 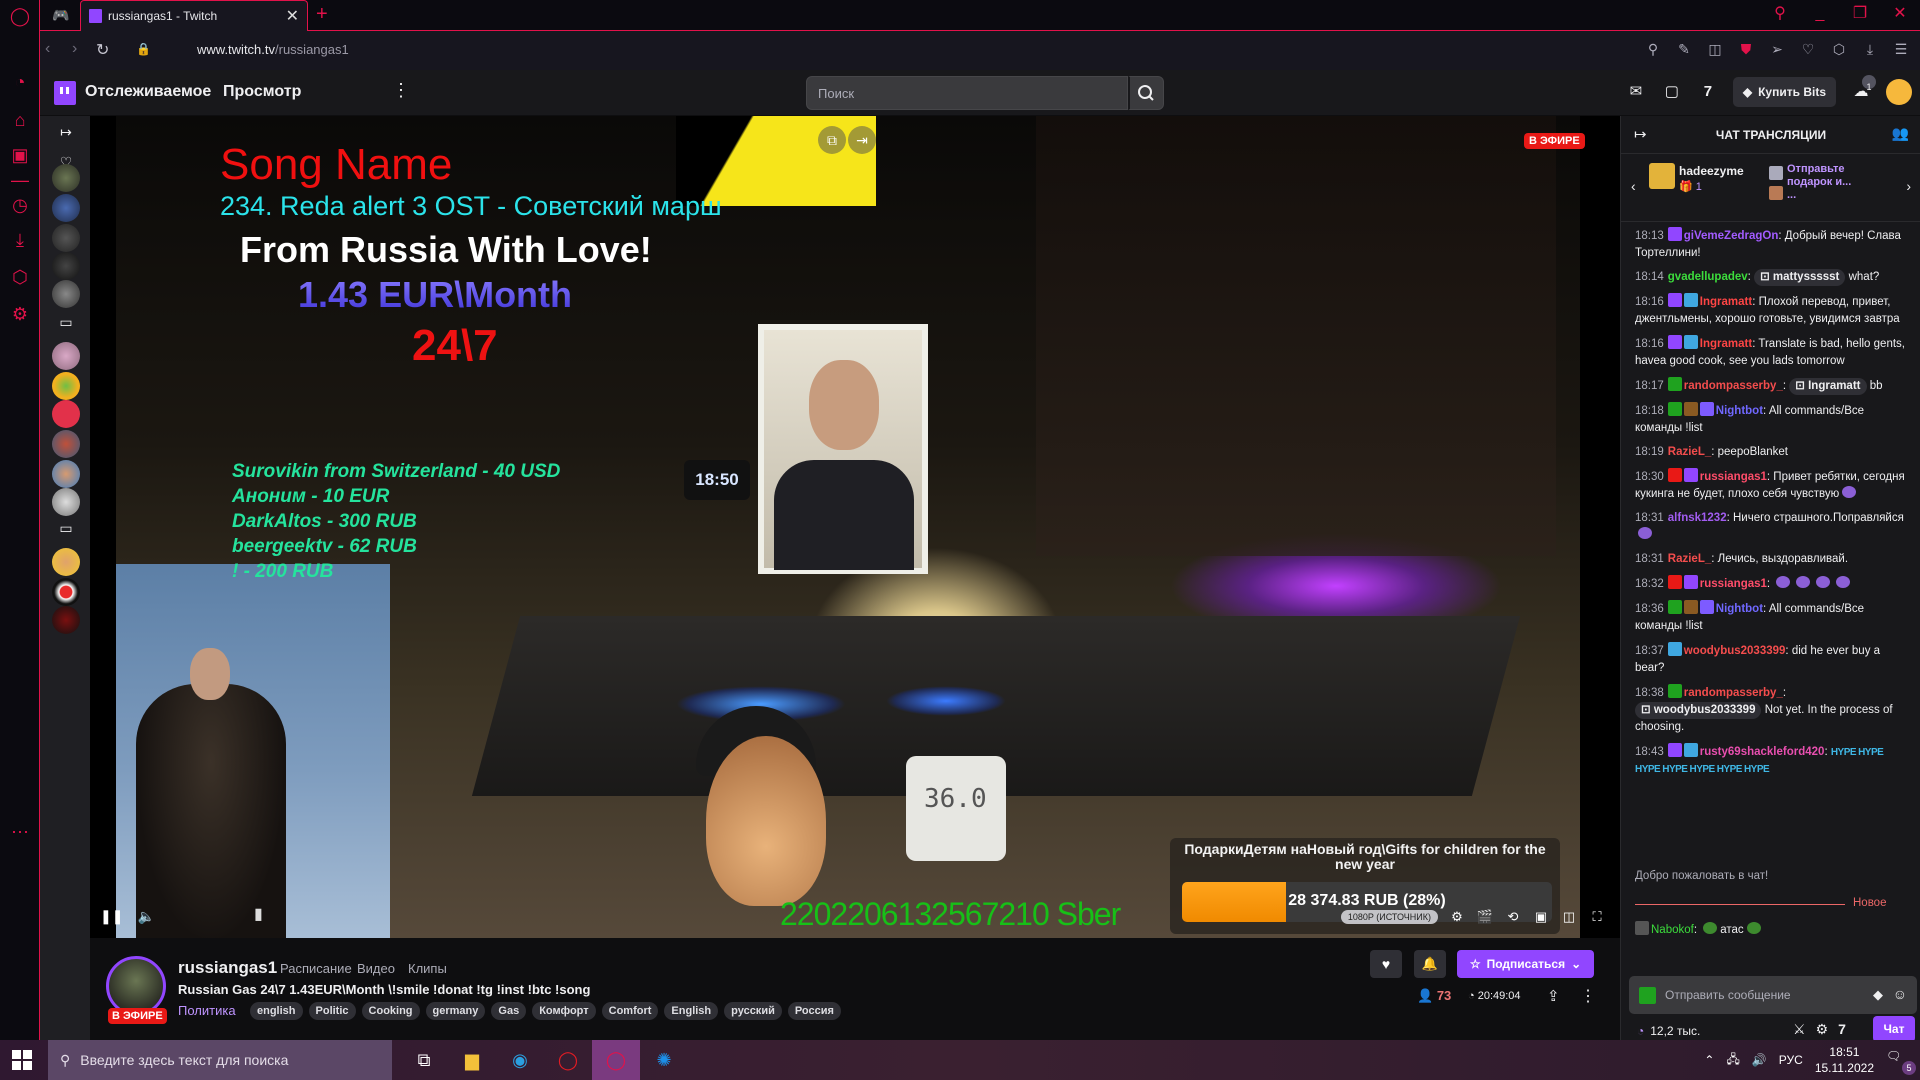 What do you see at coordinates (1878, 995) in the screenshot?
I see `bits-icon: ◆` at bounding box center [1878, 995].